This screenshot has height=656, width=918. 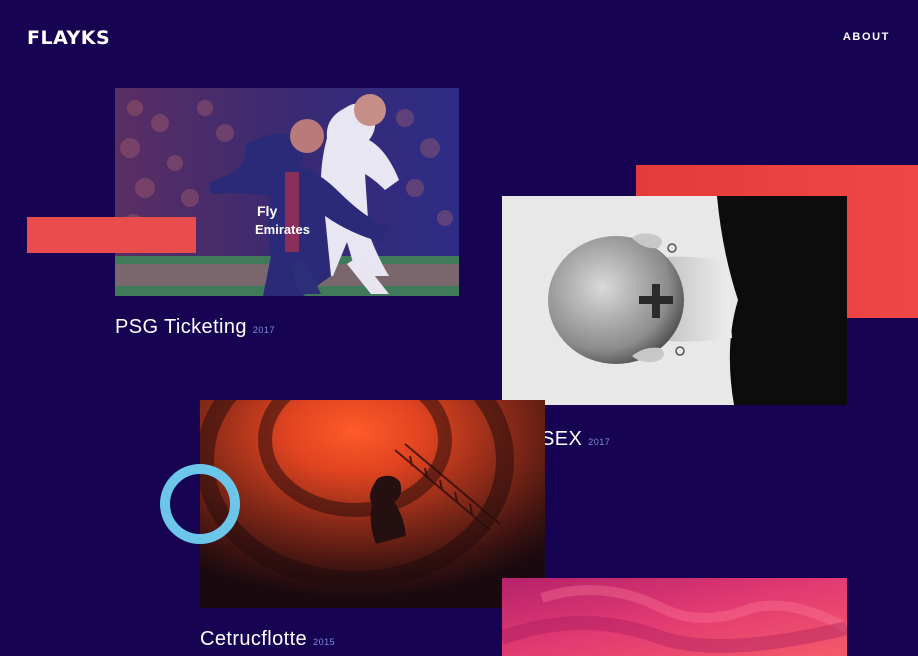 I want to click on project-title: PSG Ticketing, so click(x=181, y=327).